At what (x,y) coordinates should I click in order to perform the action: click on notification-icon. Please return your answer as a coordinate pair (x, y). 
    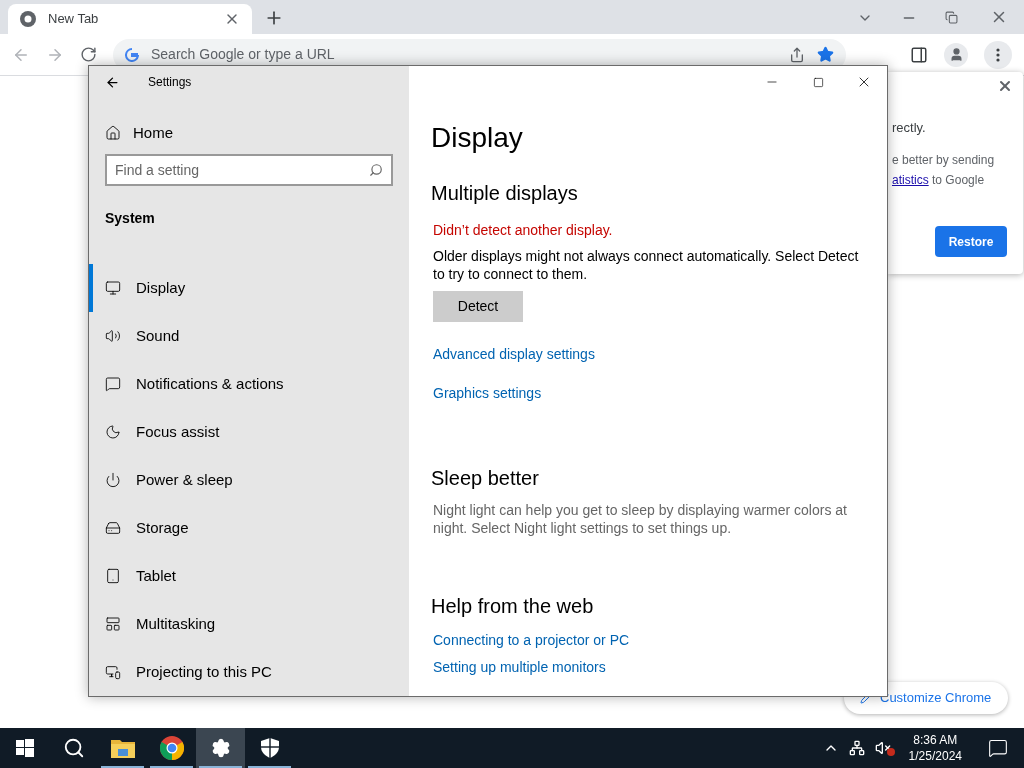
    Looking at the image, I should click on (998, 748).